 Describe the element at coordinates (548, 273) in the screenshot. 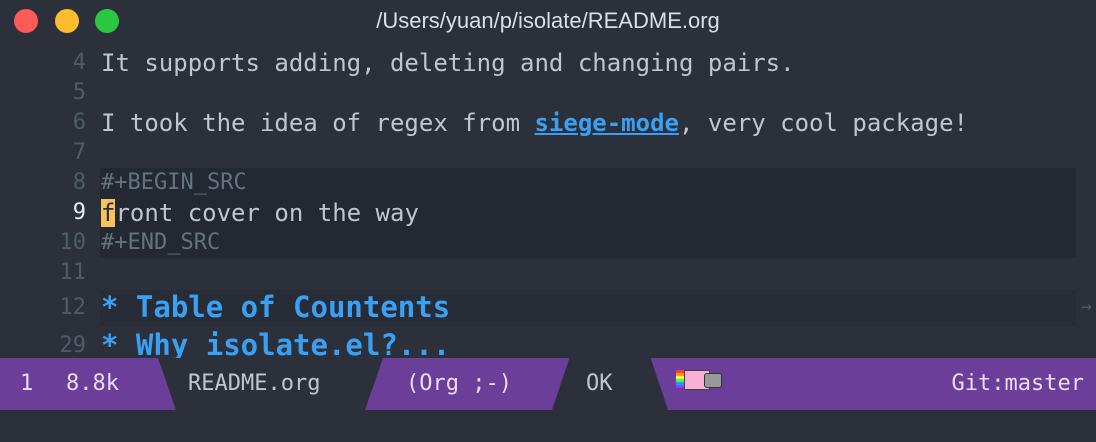

I see `editor-line: 11` at that location.